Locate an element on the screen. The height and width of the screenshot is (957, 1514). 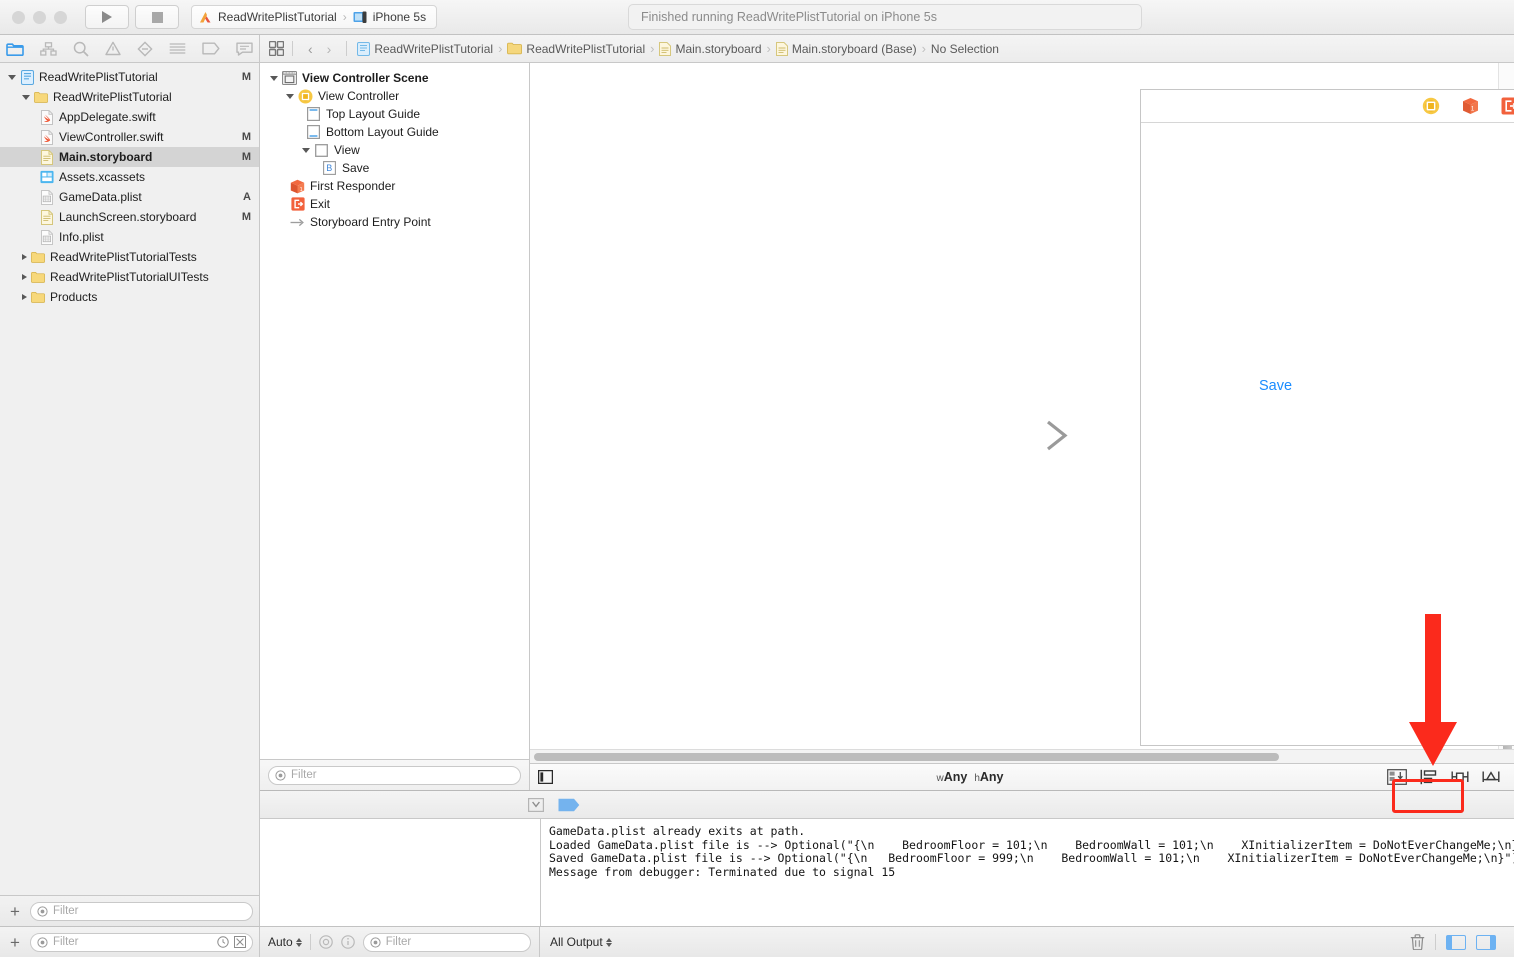
speech-bubble-icon is located at coordinates (244, 49).